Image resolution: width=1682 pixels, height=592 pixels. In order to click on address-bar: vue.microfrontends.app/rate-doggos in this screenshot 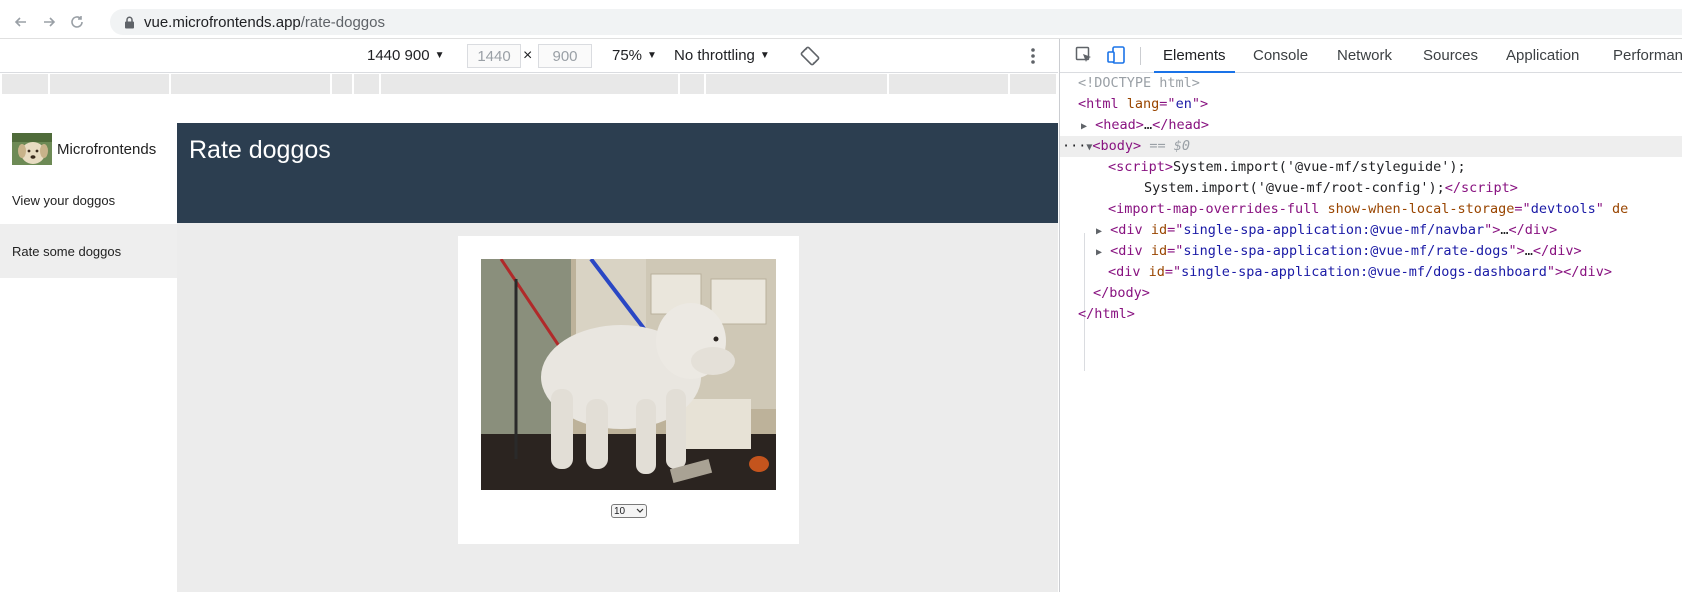, I will do `click(896, 22)`.